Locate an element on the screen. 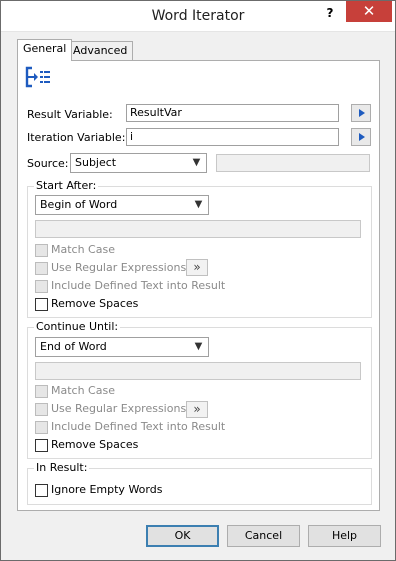  source-label: Source: is located at coordinates (48, 163).